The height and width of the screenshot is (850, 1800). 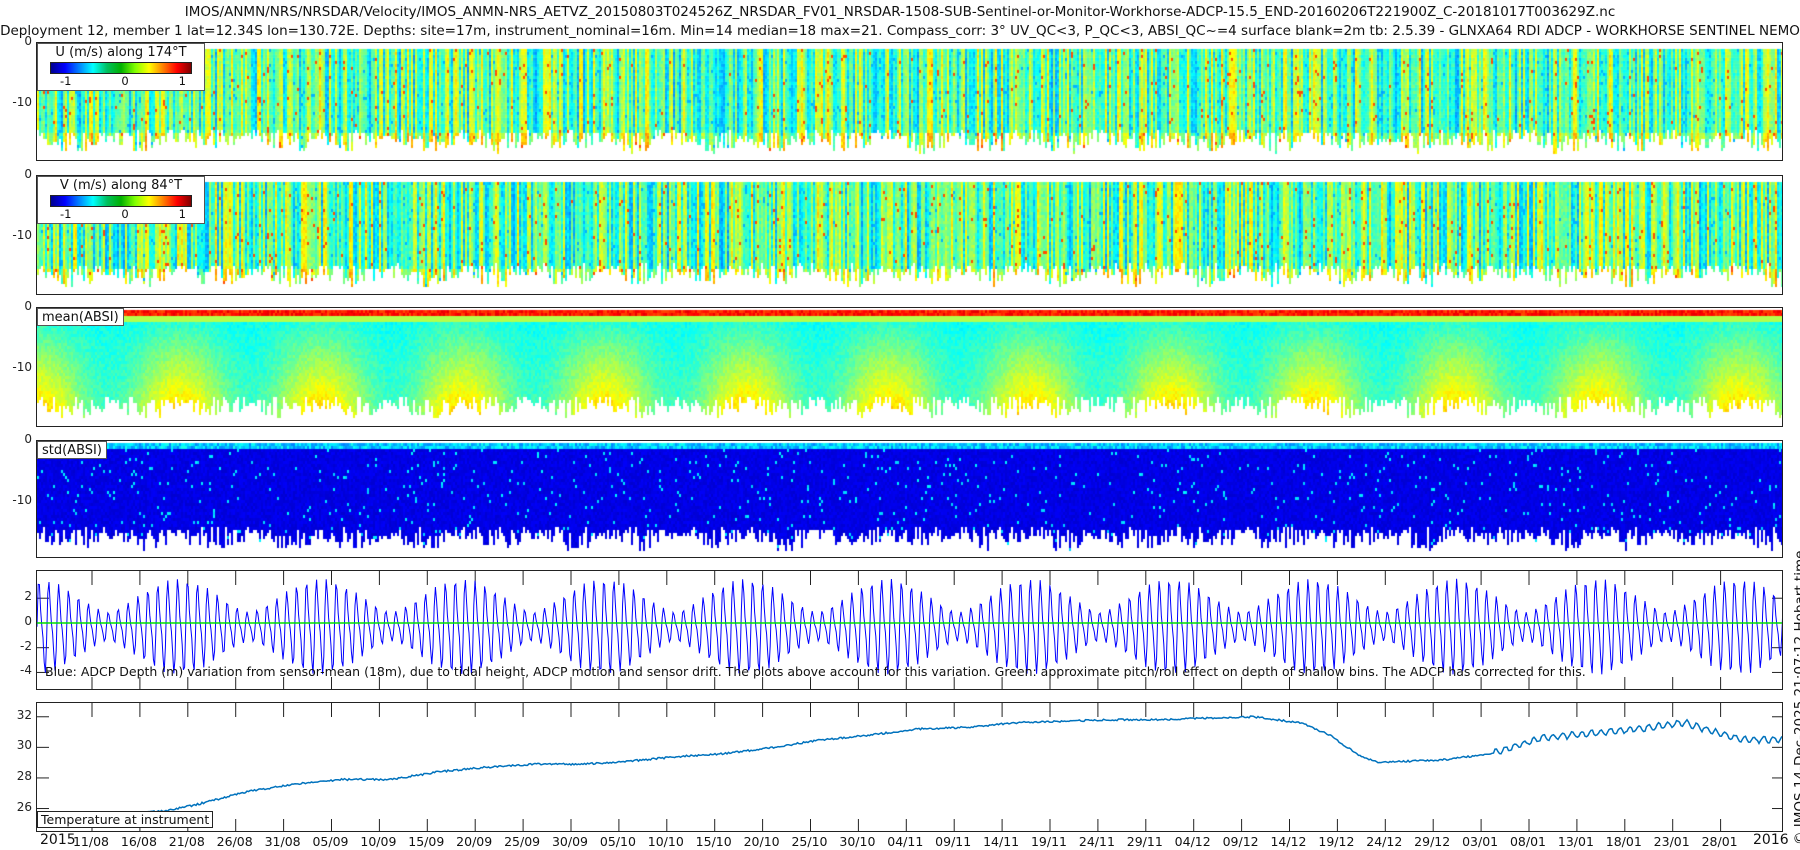 What do you see at coordinates (378, 841) in the screenshot?
I see `x-tick-label: 10/09` at bounding box center [378, 841].